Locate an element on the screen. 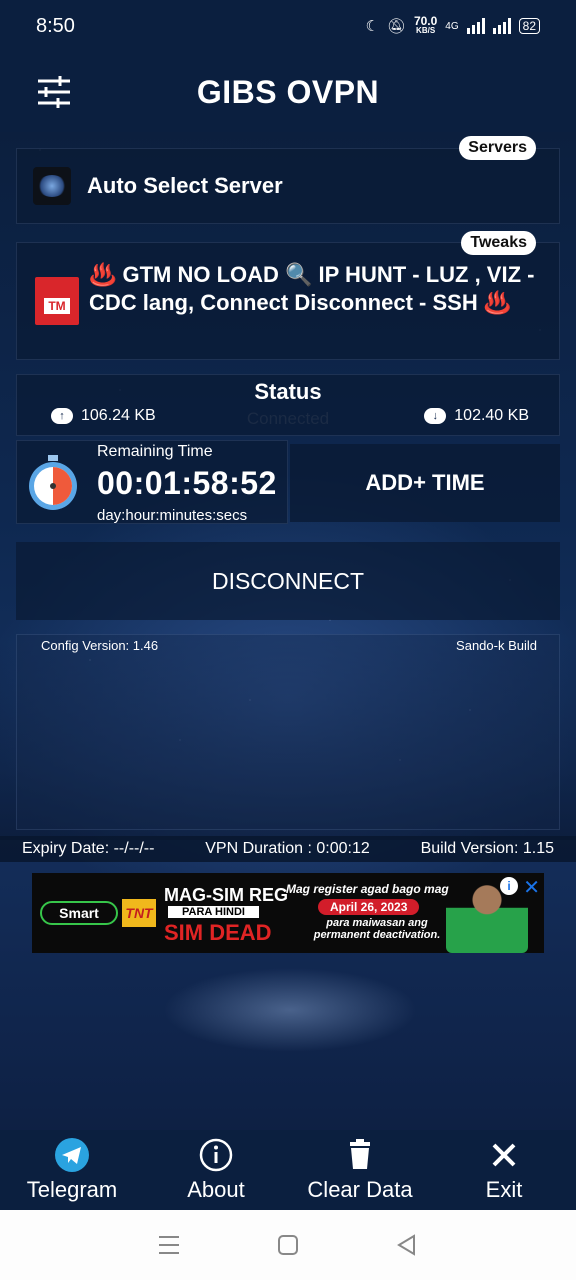 The height and width of the screenshot is (1280, 576). build-version: Build Version: 1.15 is located at coordinates (487, 848).